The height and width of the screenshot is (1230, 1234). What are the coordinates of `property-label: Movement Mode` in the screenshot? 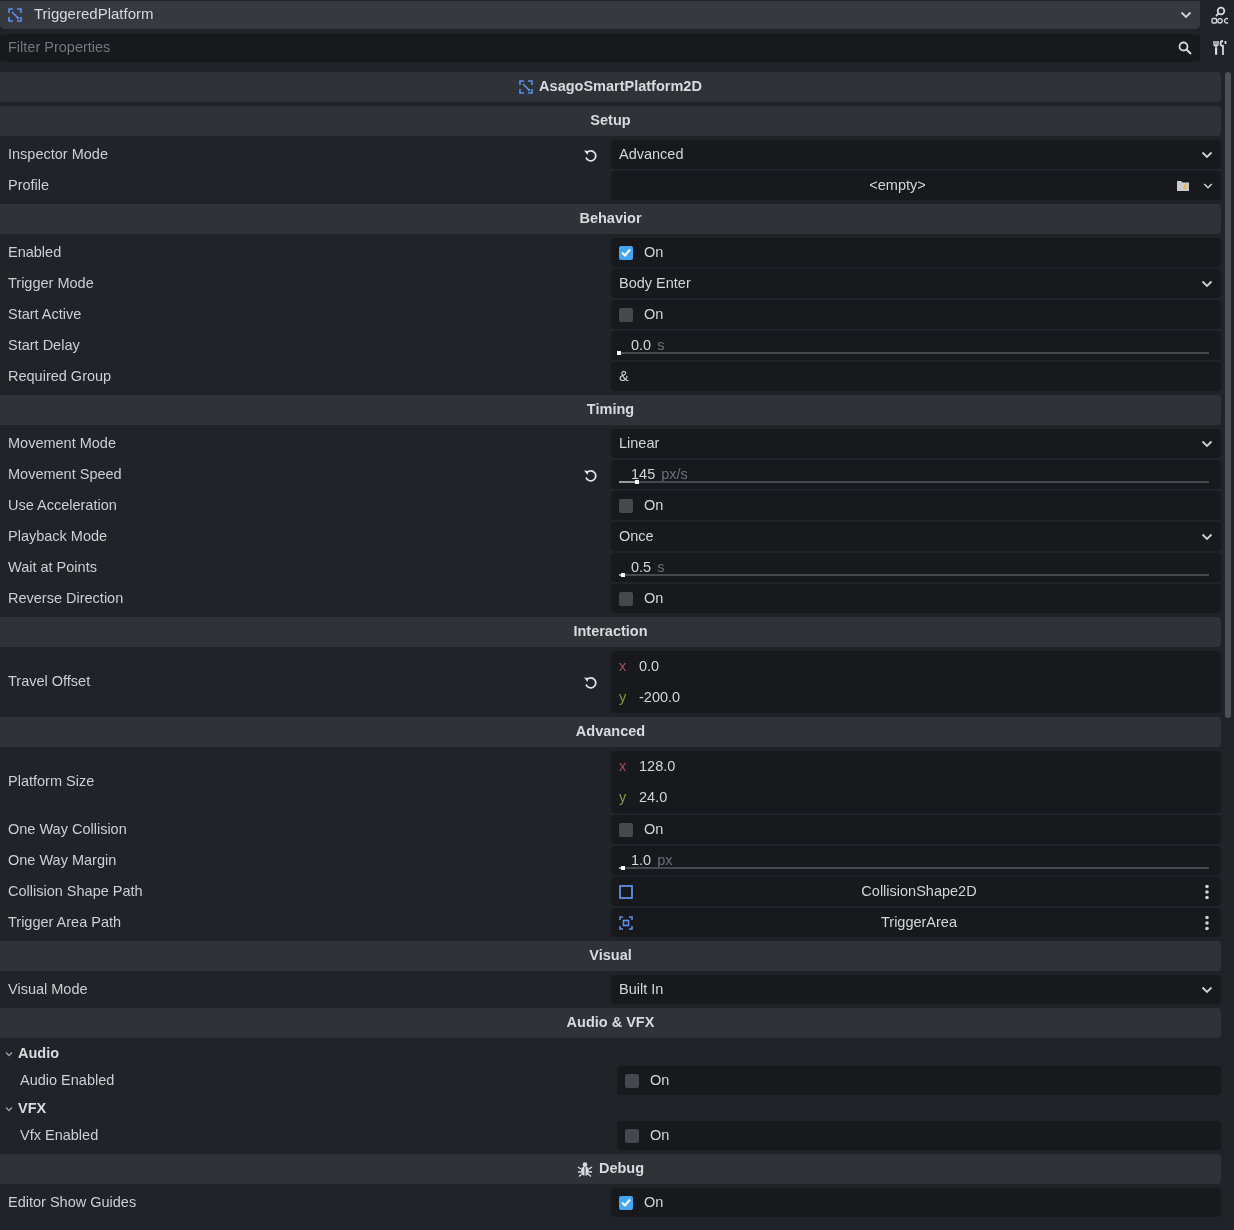 It's located at (62, 443).